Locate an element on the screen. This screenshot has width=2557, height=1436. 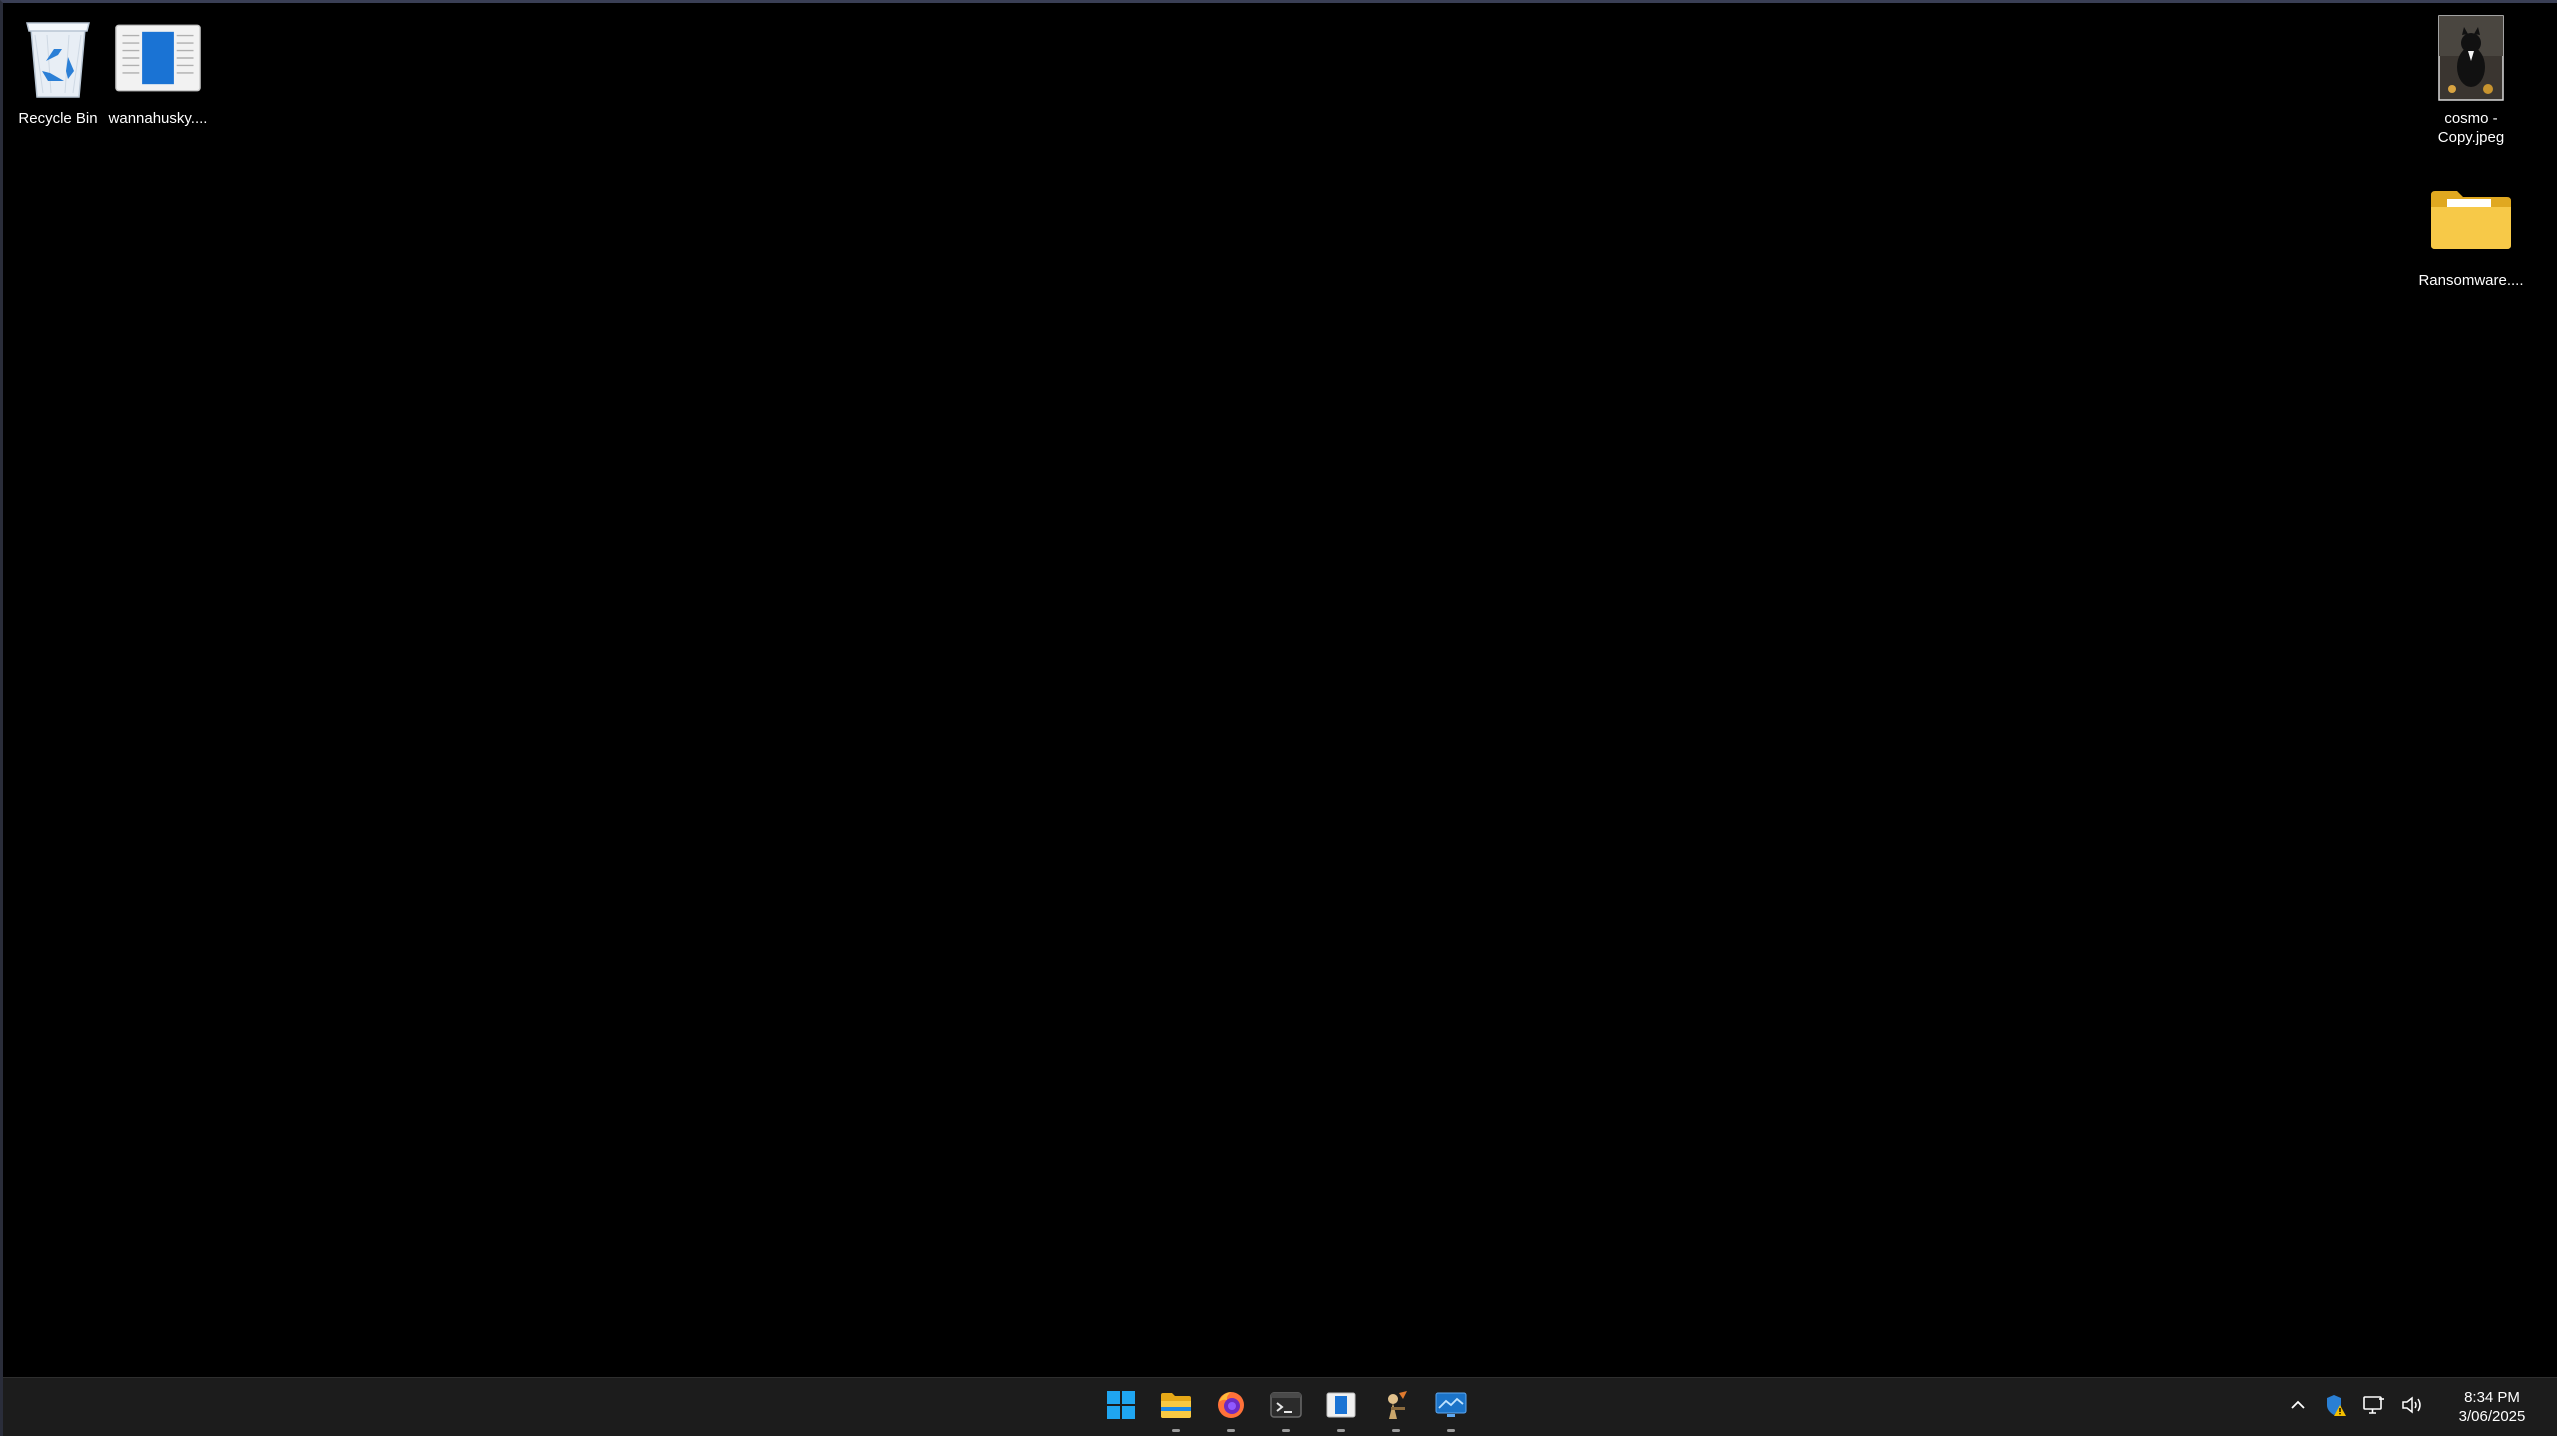
clock-button: 8:34 PM 3/06/2025 is located at coordinates (2492, 1407).